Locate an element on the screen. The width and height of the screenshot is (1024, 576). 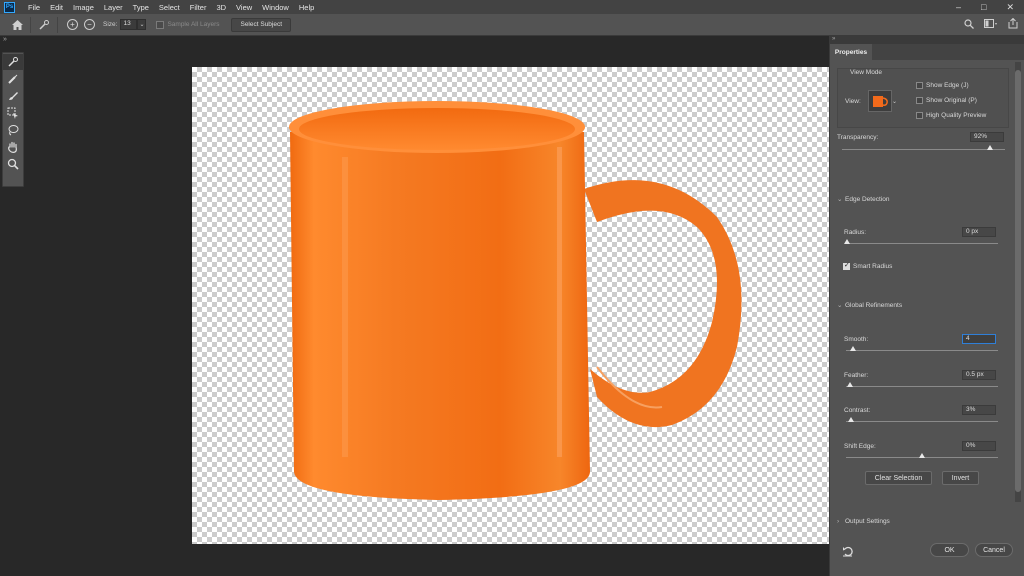
smooth-label: Smooth: is located at coordinates (856, 339).